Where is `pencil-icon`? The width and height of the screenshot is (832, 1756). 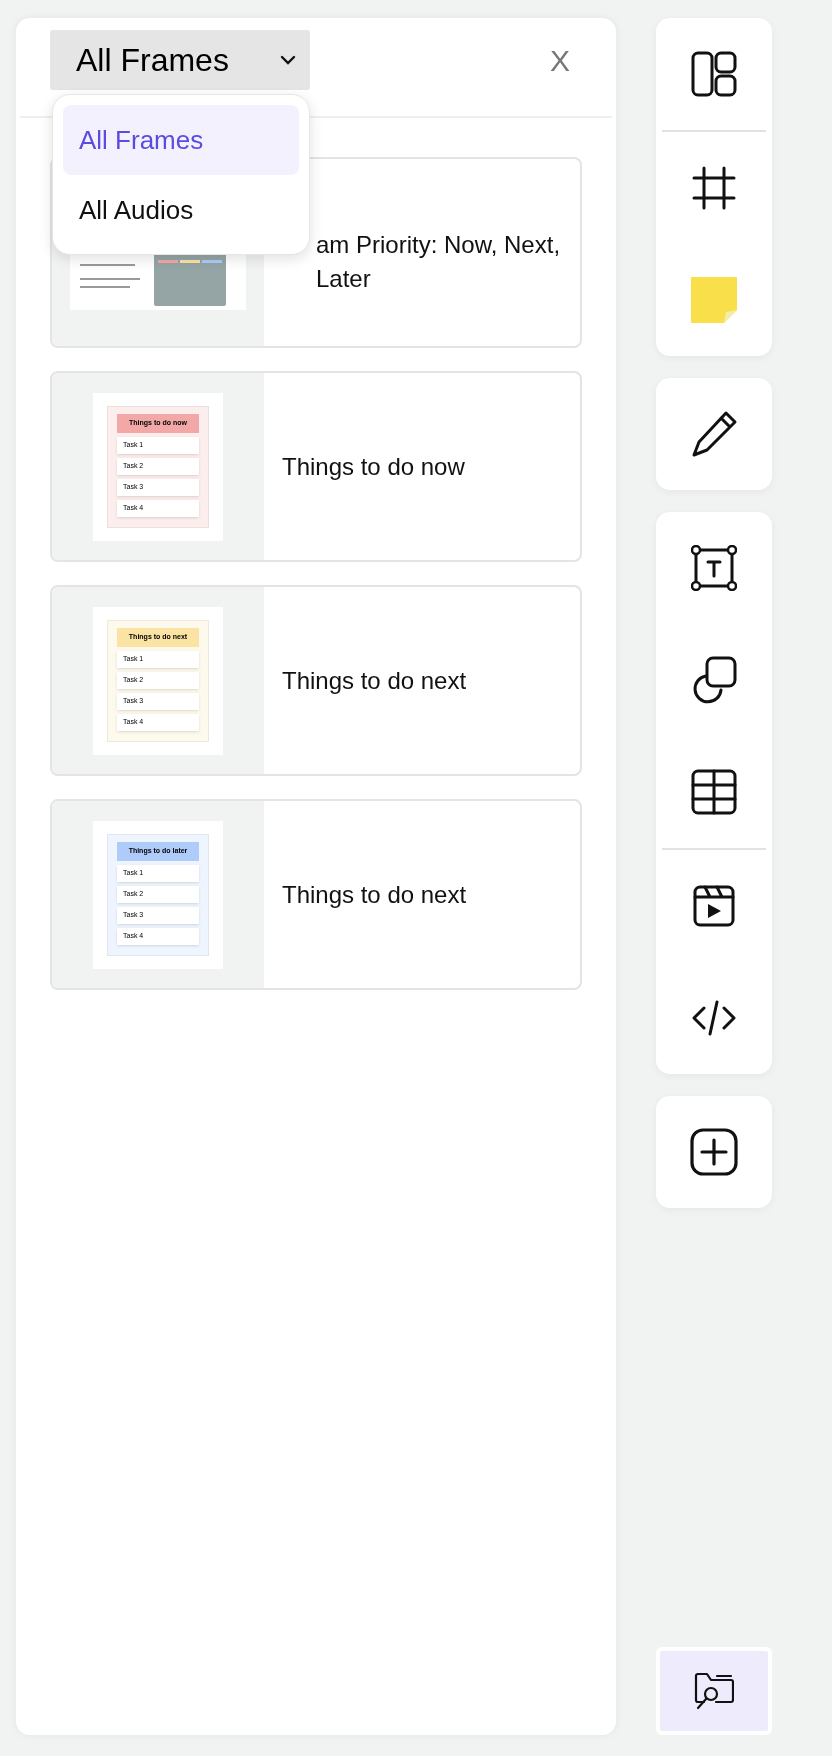 pencil-icon is located at coordinates (714, 434).